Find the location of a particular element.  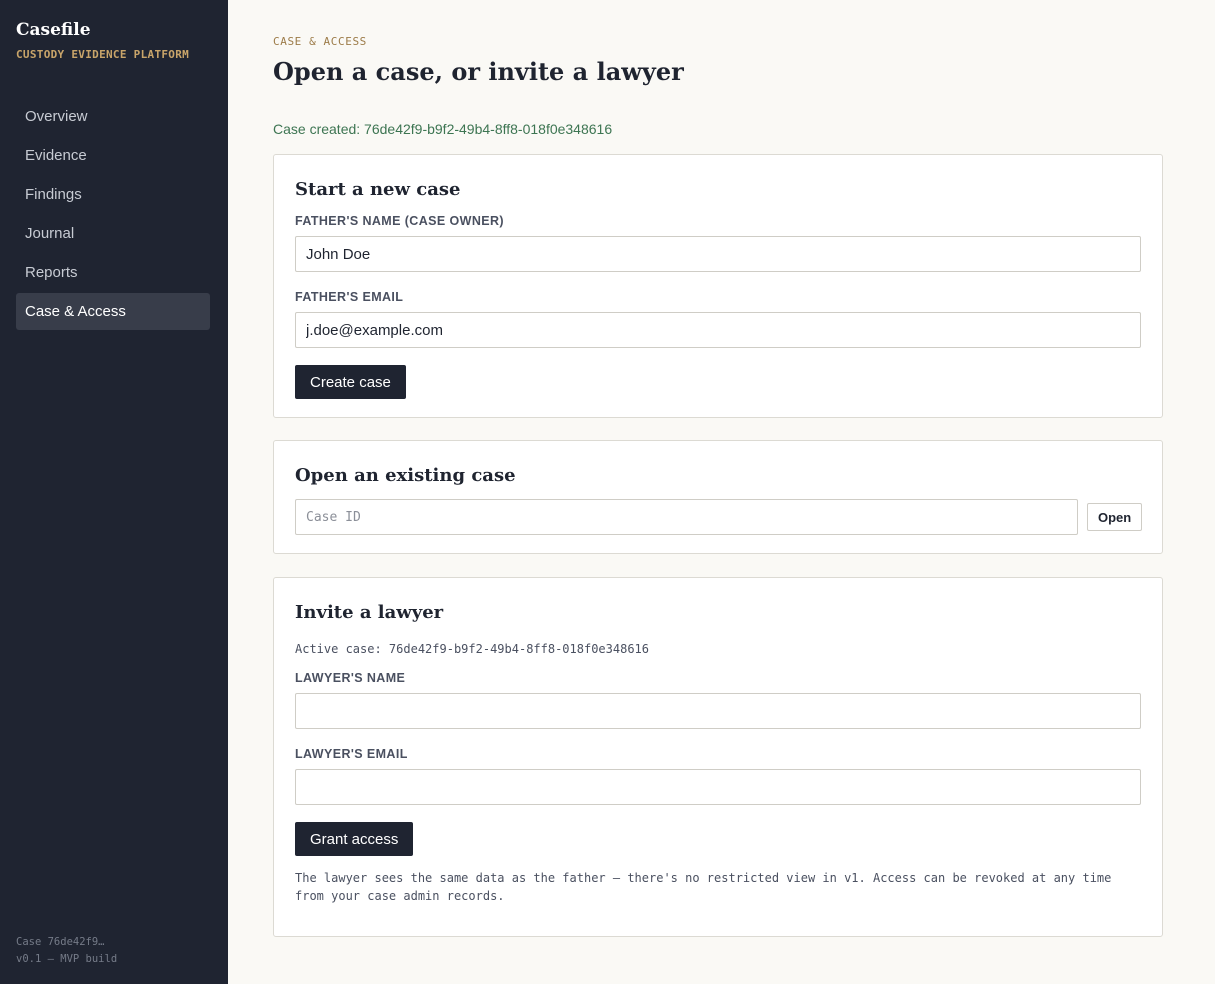

sidebar-item-journal: Journal is located at coordinates (113, 233).